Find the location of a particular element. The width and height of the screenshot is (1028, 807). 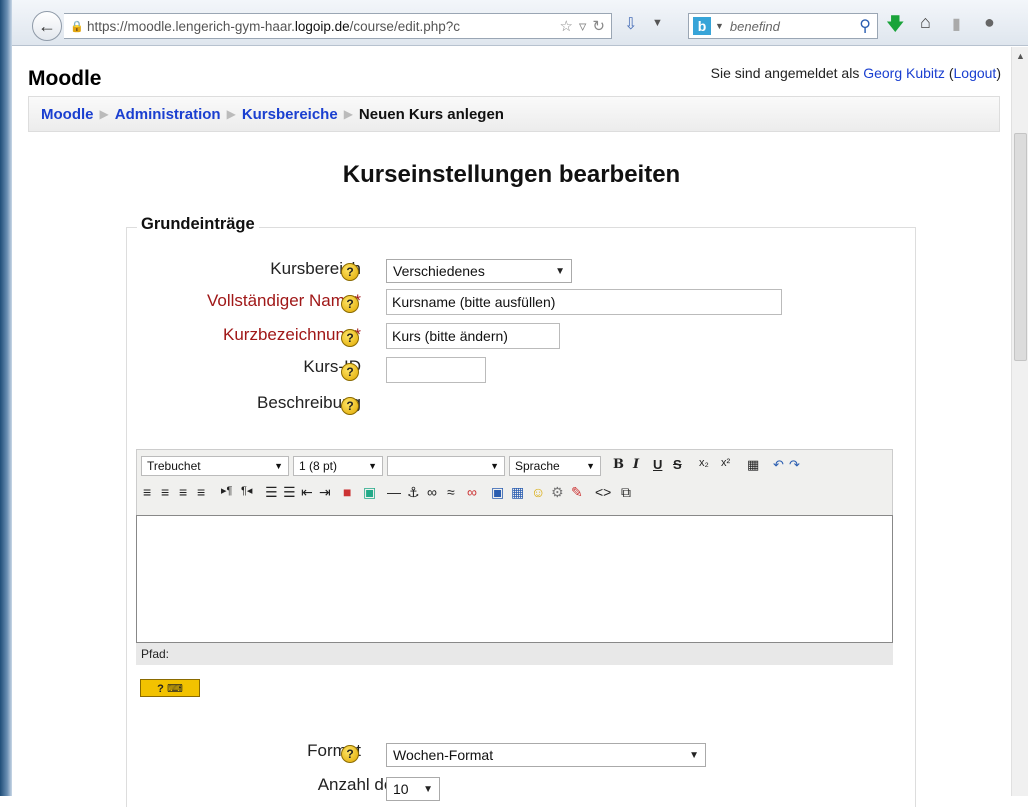

editor-textarea is located at coordinates (514, 579).